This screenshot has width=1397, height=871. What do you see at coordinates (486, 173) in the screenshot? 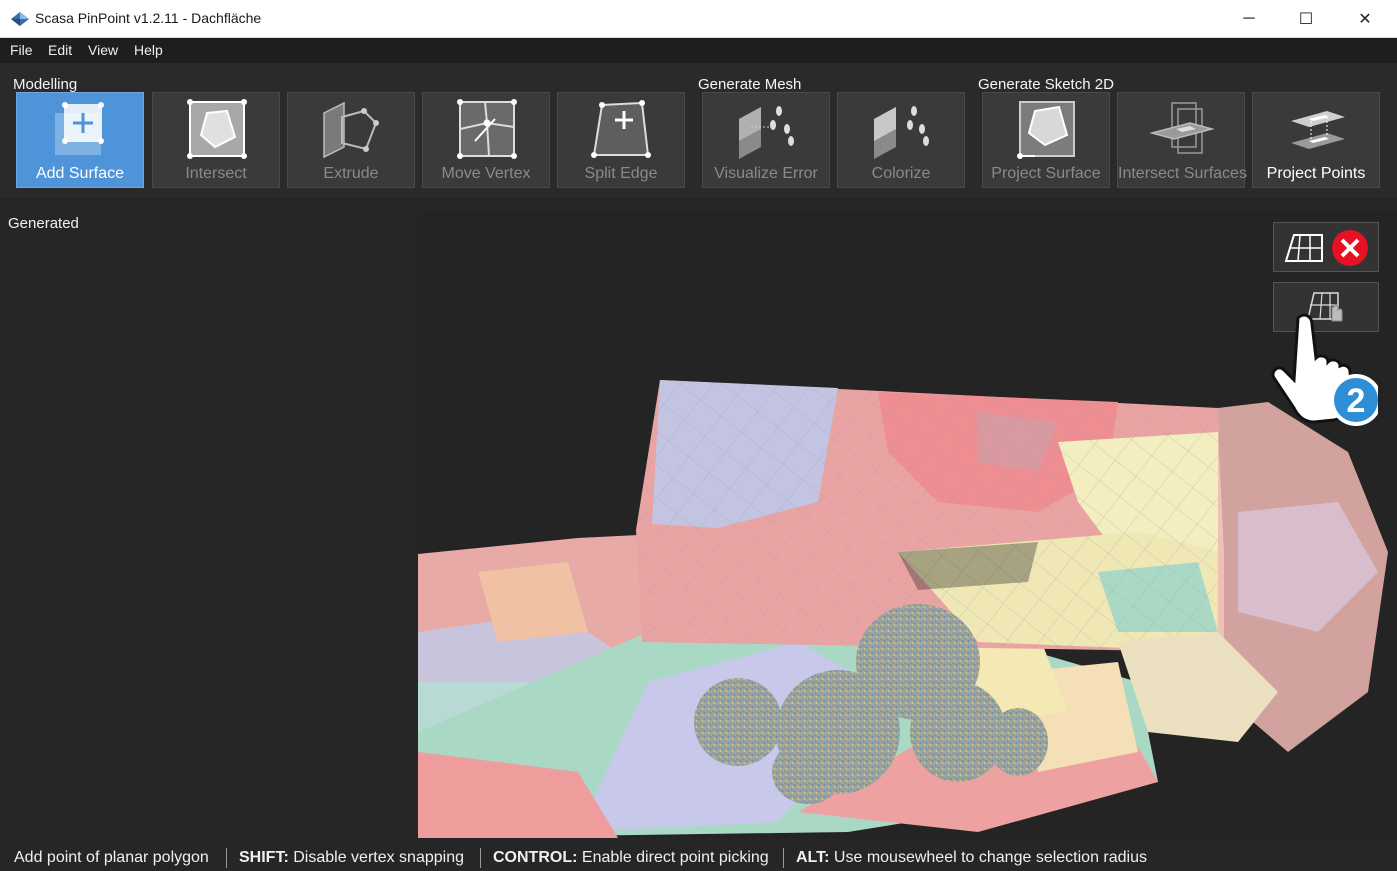
I see `move-vertex-label: Move Vertex` at bounding box center [486, 173].